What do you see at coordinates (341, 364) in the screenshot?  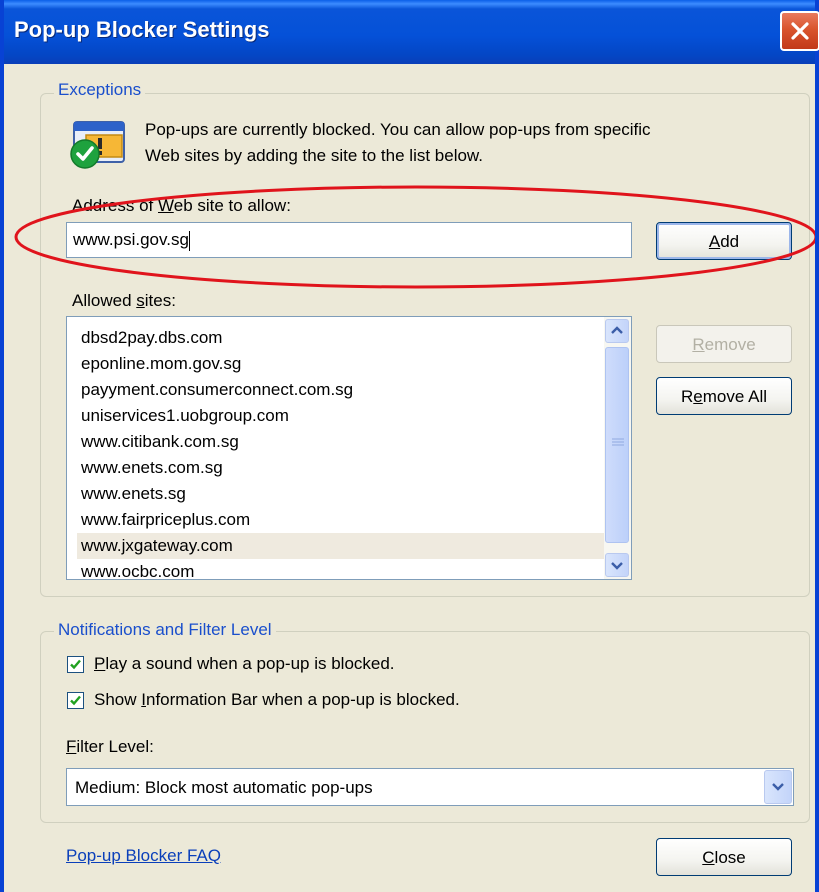 I see `list-item: eponline.mom.gov.sg` at bounding box center [341, 364].